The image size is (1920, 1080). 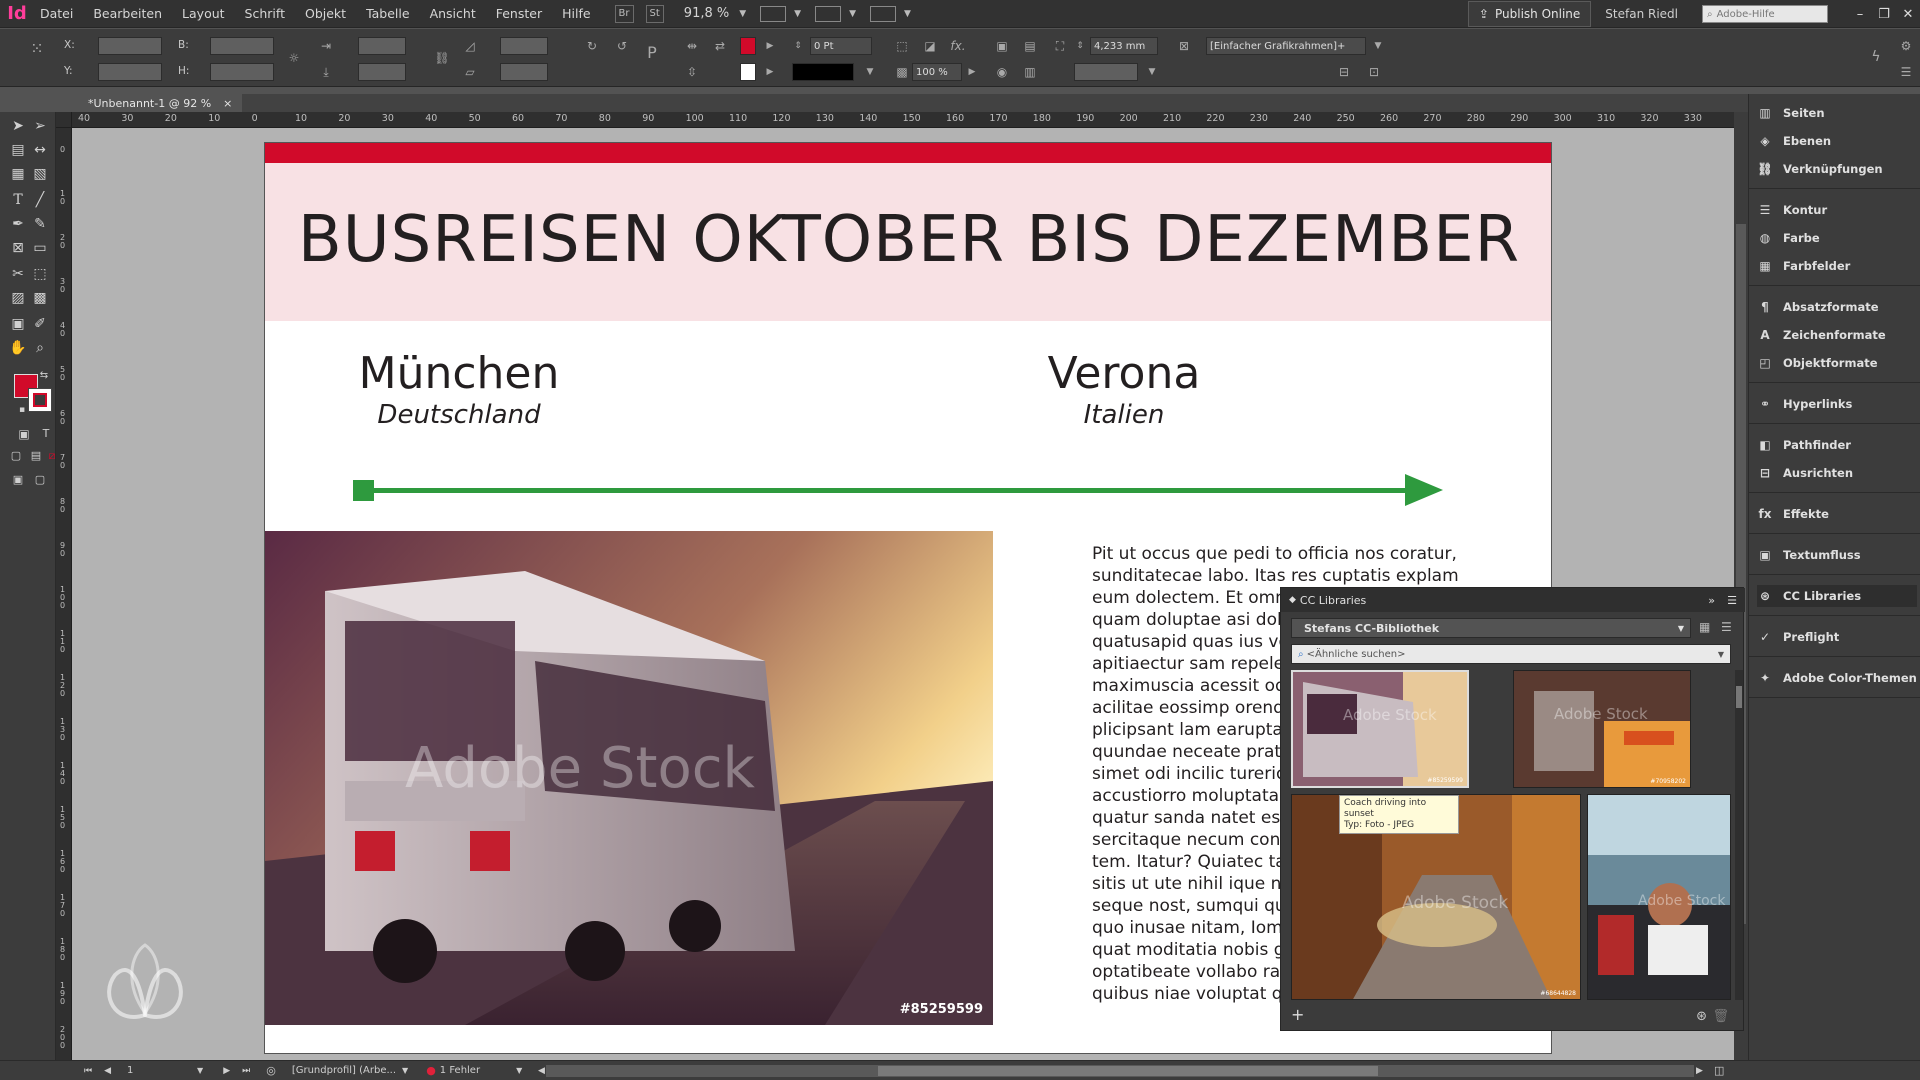 I want to click on route-arrow-line, so click(x=886, y=490).